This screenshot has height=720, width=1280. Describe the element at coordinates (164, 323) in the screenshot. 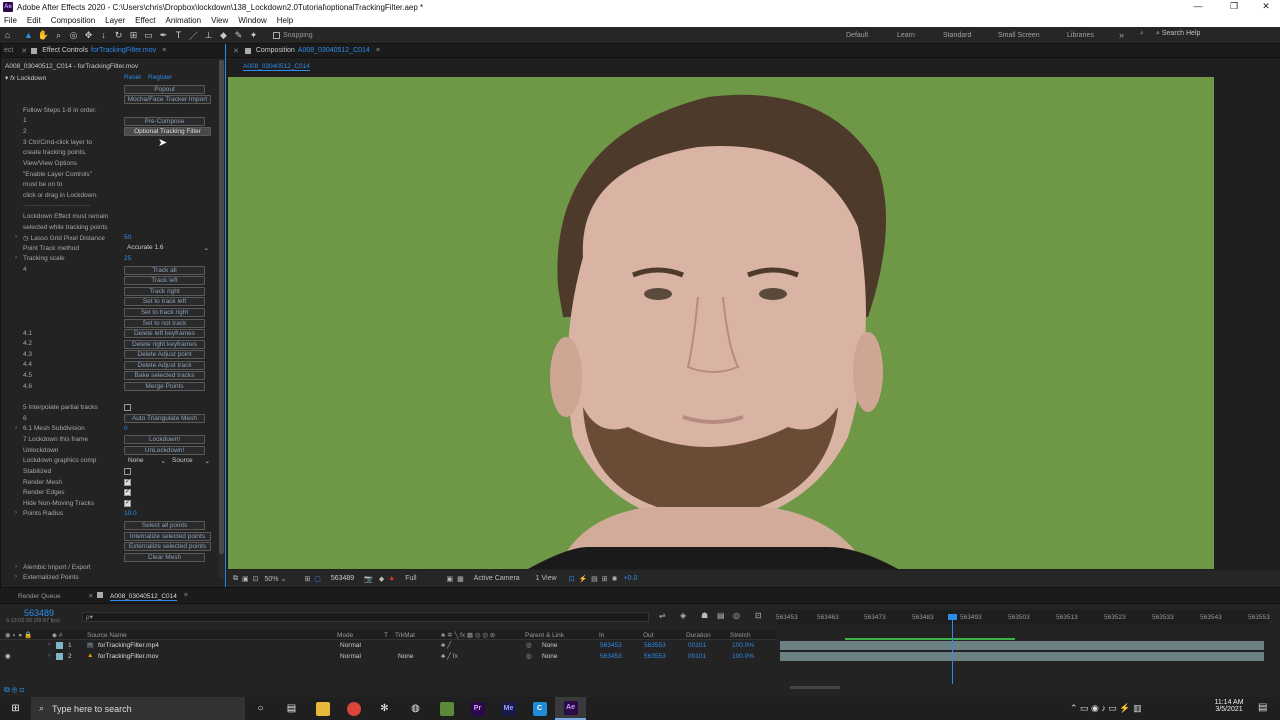

I see `set-not-track-button: Set to not track` at that location.